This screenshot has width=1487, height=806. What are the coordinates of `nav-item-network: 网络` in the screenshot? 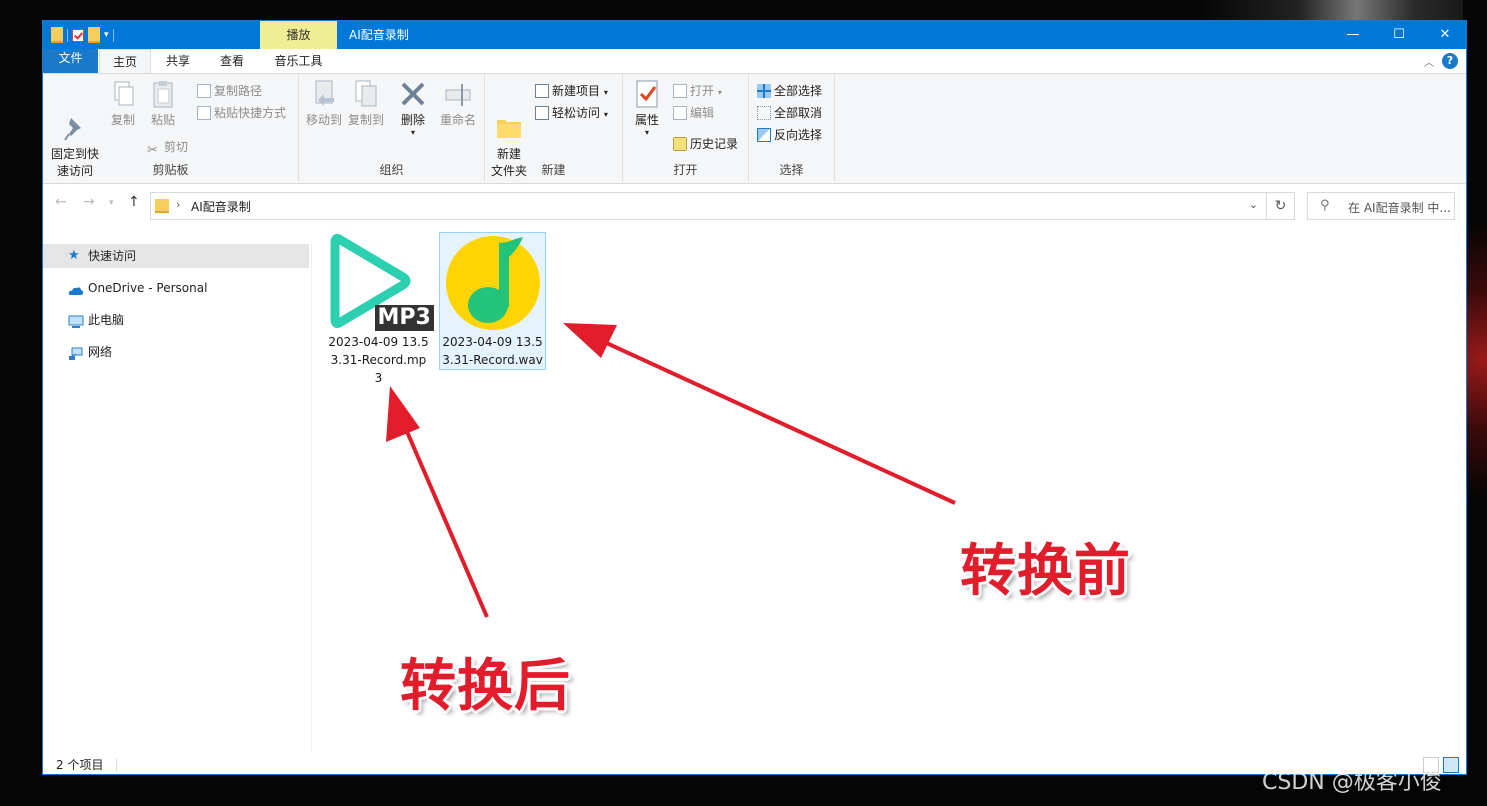 It's located at (176, 352).